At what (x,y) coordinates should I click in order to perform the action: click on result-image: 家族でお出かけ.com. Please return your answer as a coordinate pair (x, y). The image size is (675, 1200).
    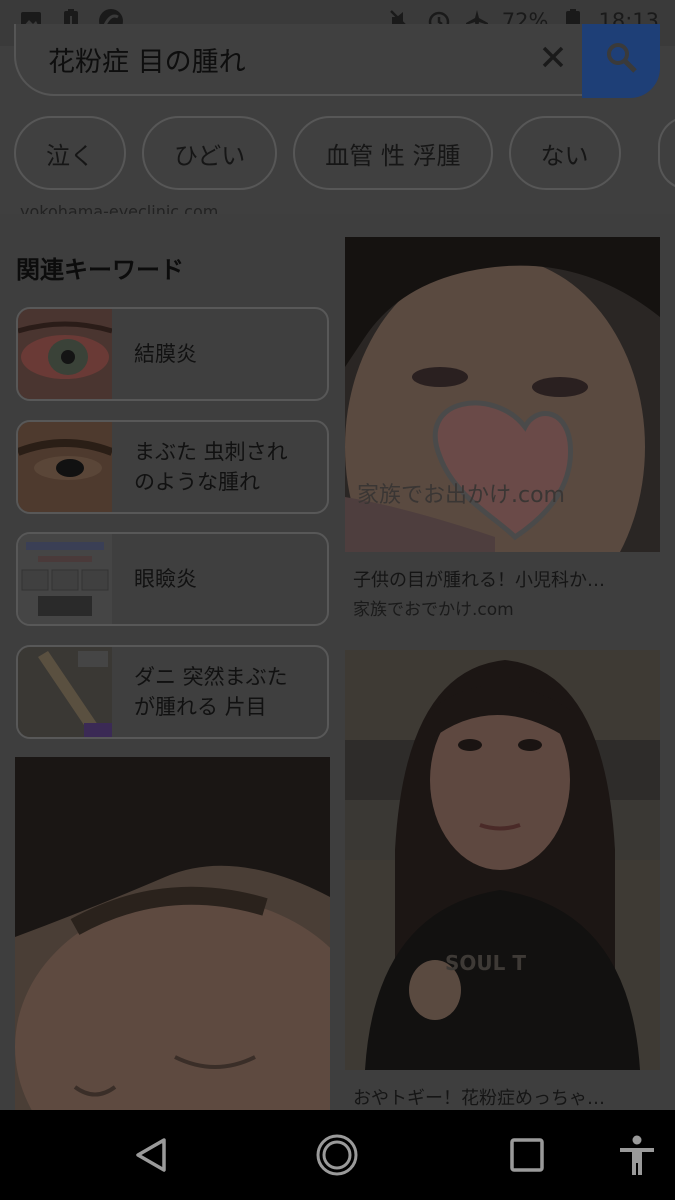
    Looking at the image, I should click on (502, 394).